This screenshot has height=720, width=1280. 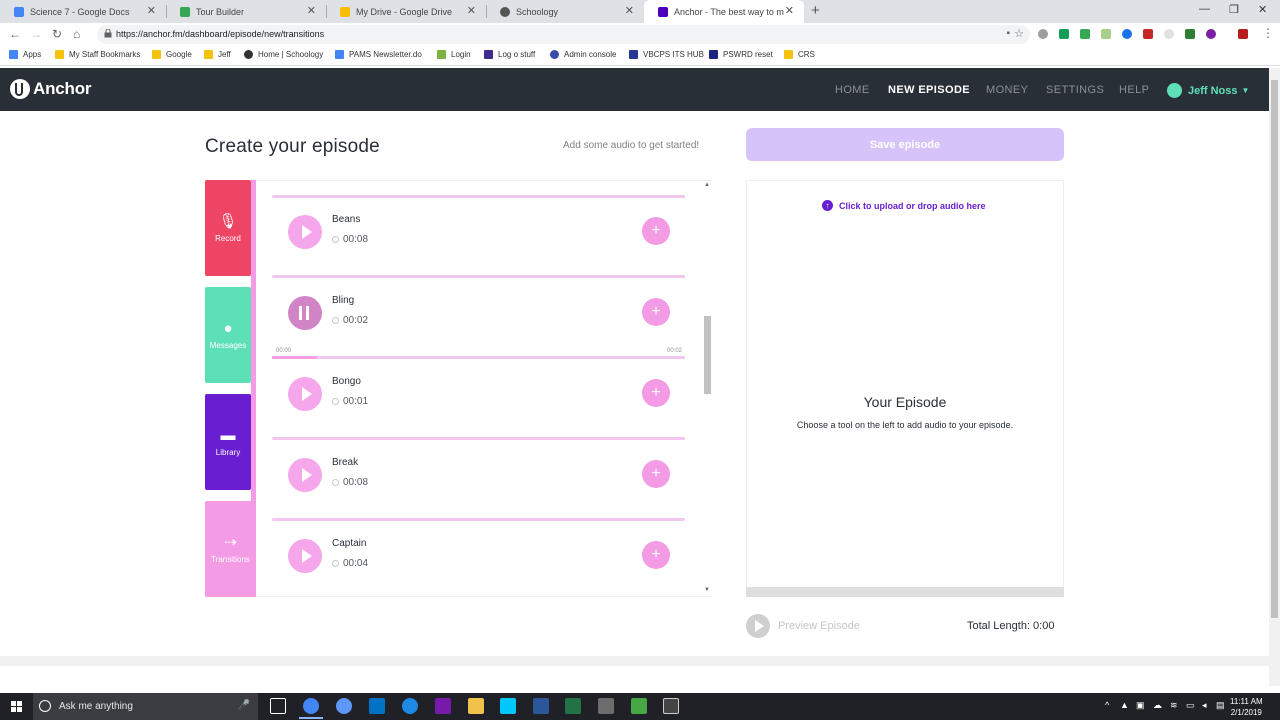 I want to click on tray-app-icon: ▣, so click(x=1140, y=705).